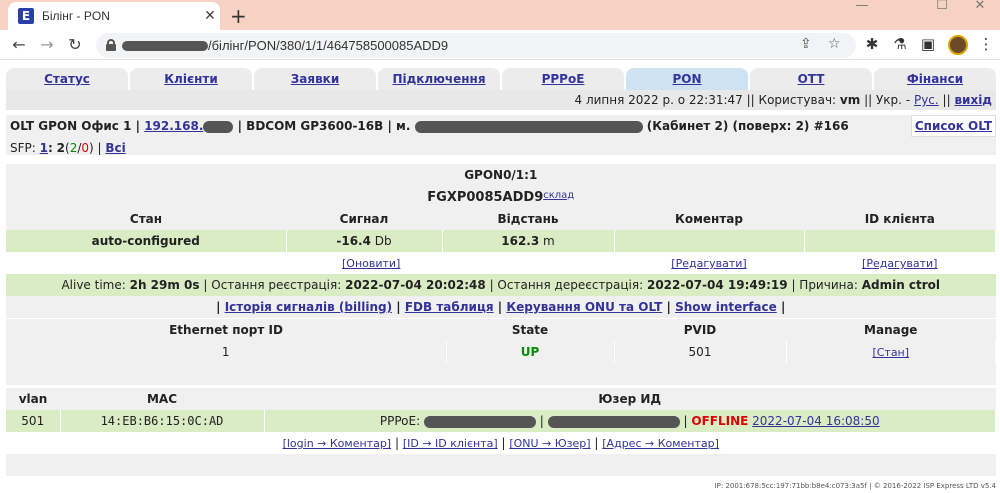 The image size is (1000, 493). Describe the element at coordinates (850, 100) in the screenshot. I see `username: vm` at that location.